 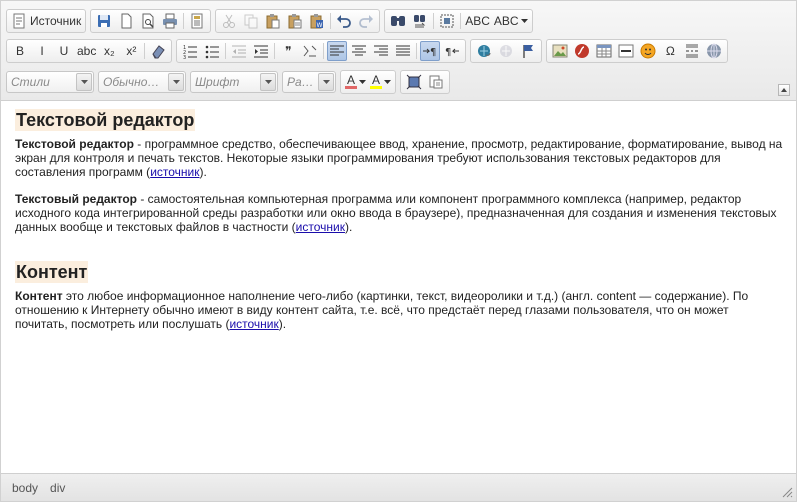 I want to click on align-right-button, so click(x=381, y=51).